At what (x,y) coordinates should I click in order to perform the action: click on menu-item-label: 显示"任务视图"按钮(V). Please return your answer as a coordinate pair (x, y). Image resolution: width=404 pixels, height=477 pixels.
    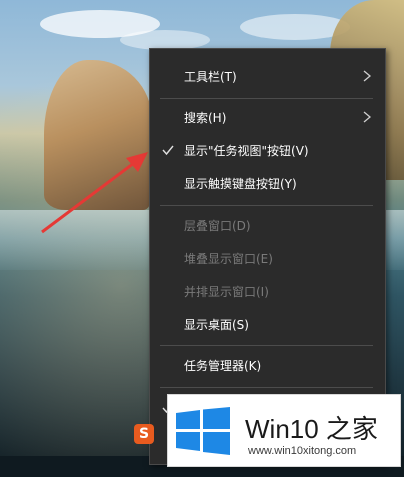
    Looking at the image, I should click on (246, 150).